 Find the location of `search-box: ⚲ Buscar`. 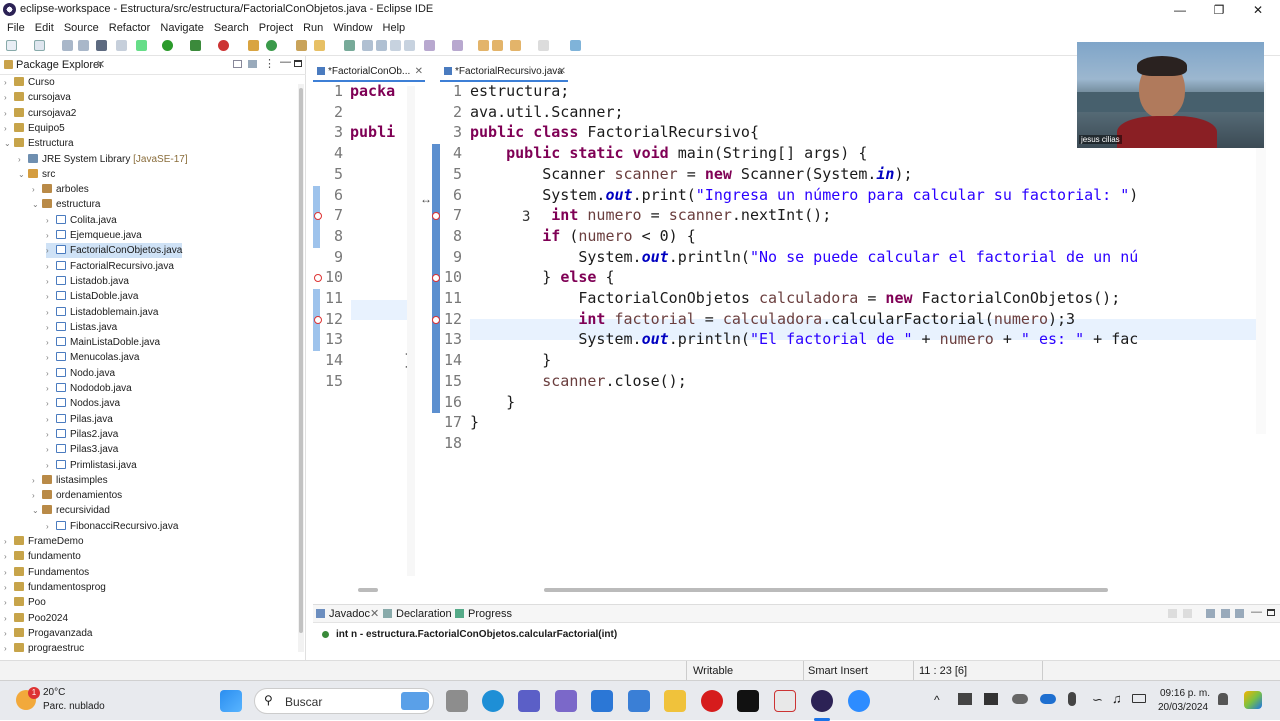

search-box: ⚲ Buscar is located at coordinates (344, 701).